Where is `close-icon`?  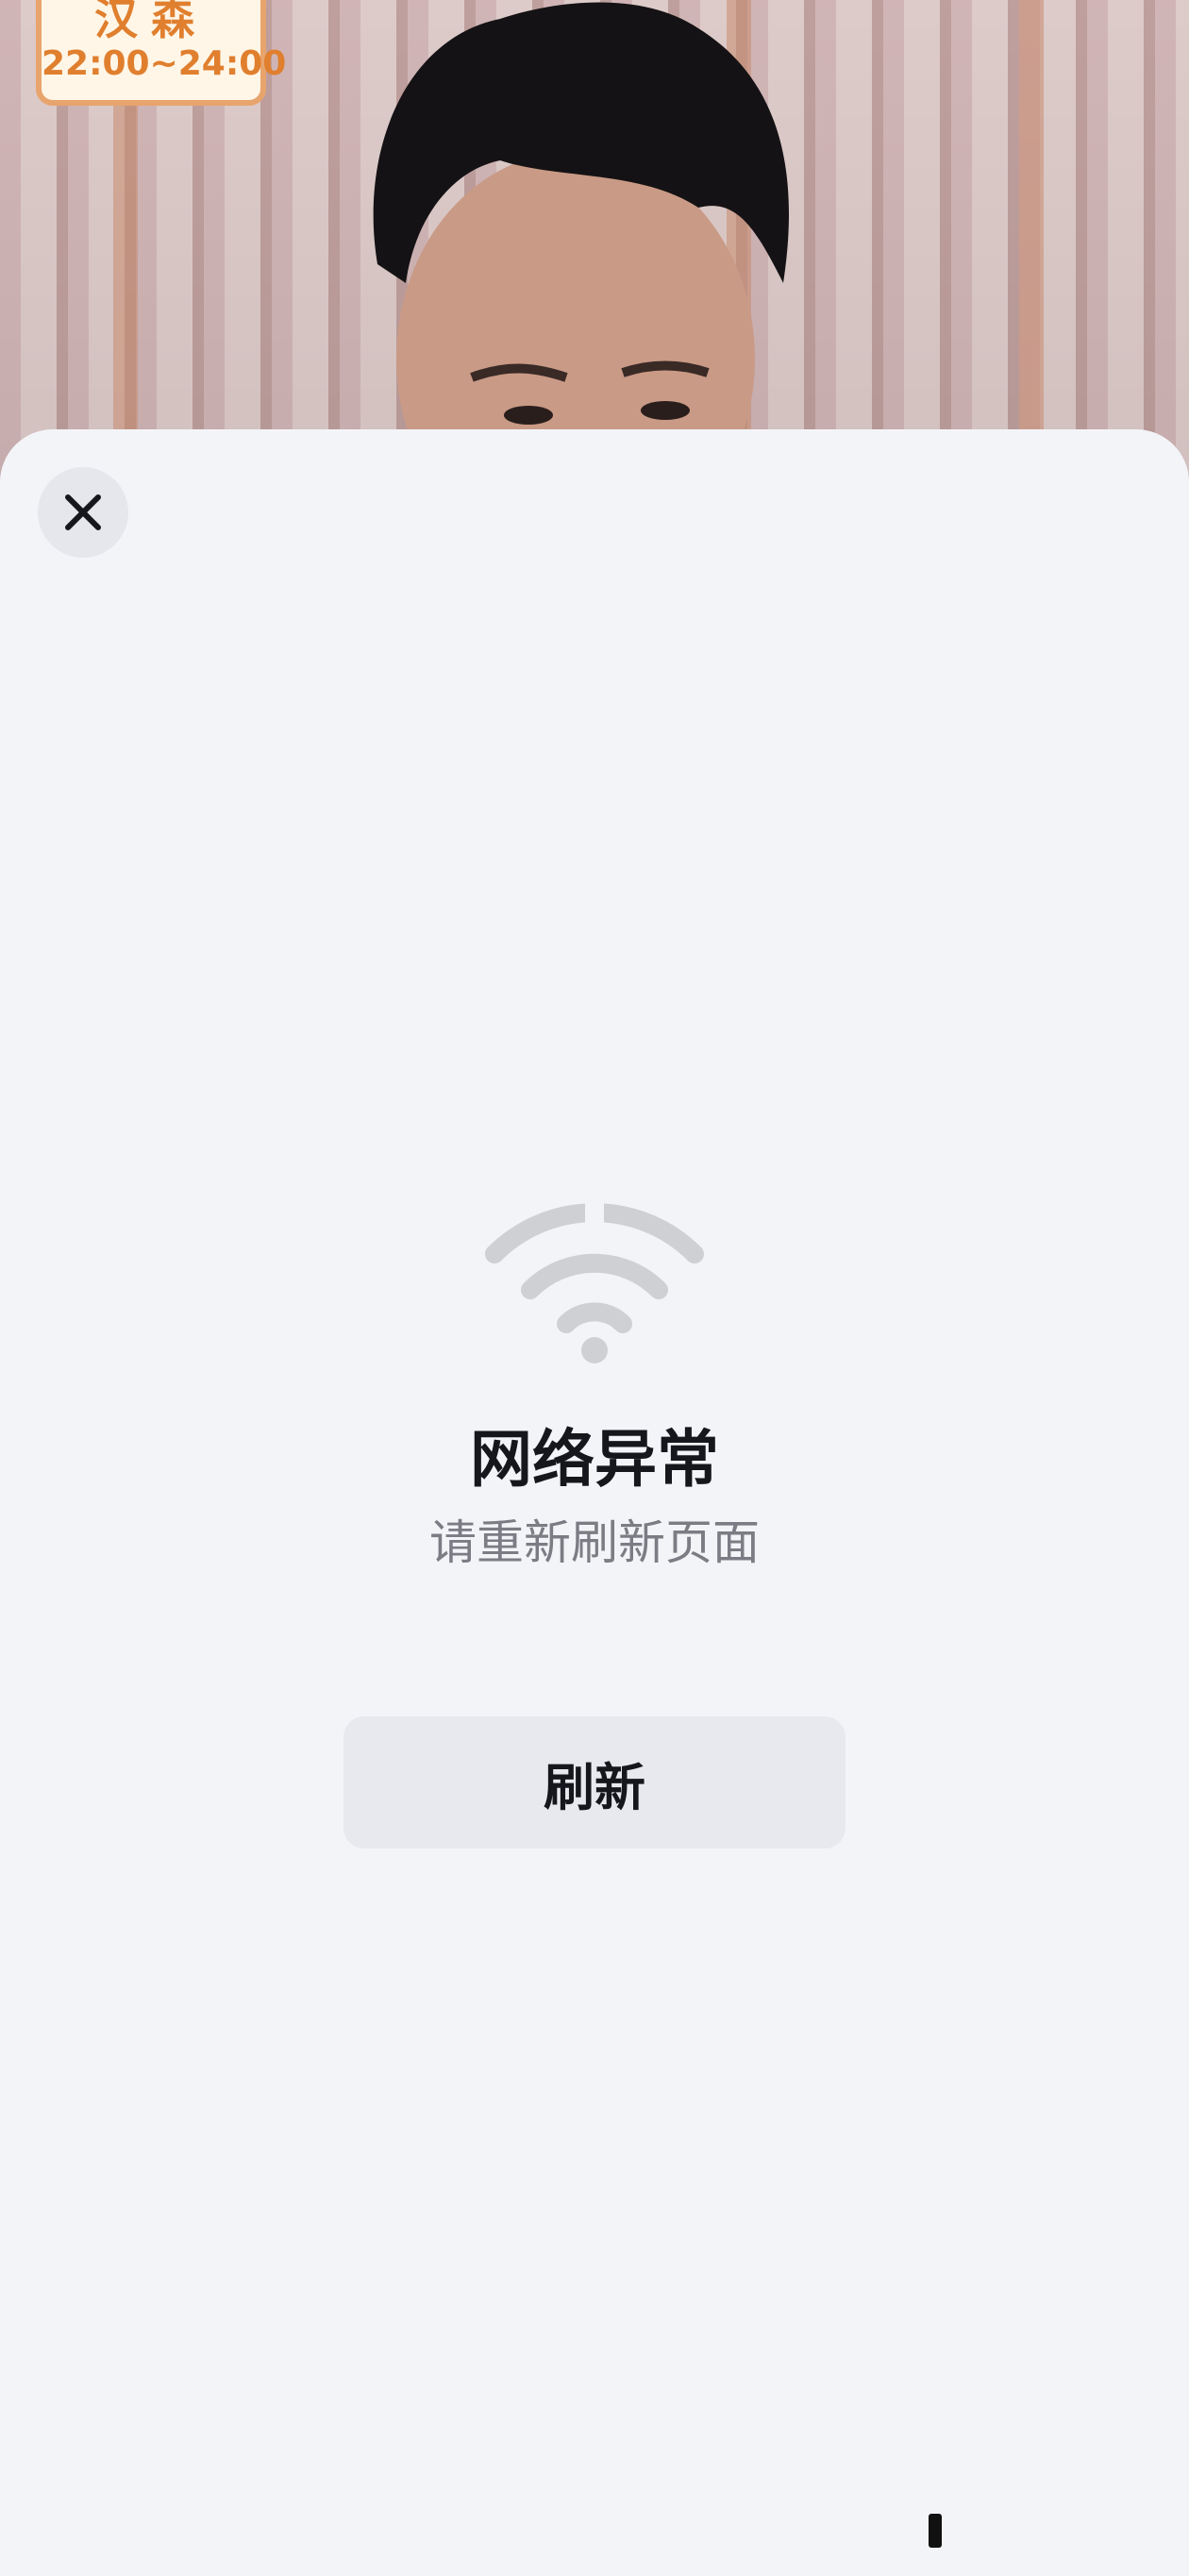 close-icon is located at coordinates (83, 512).